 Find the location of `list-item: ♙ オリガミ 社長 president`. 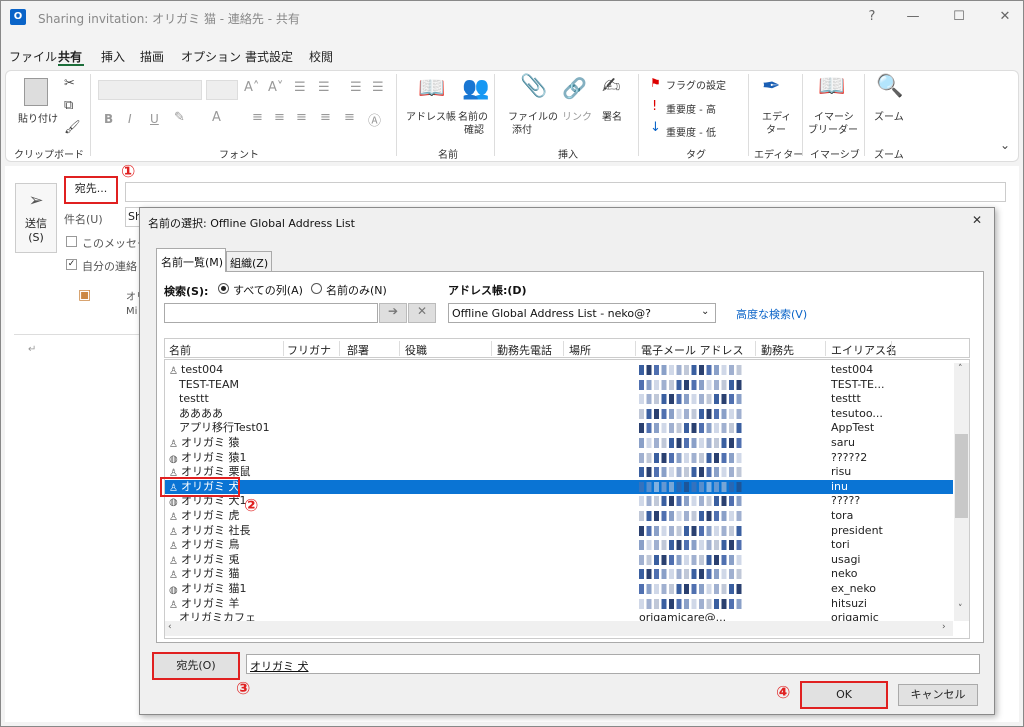

list-item: ♙ オリガミ 社長 president is located at coordinates (559, 531).